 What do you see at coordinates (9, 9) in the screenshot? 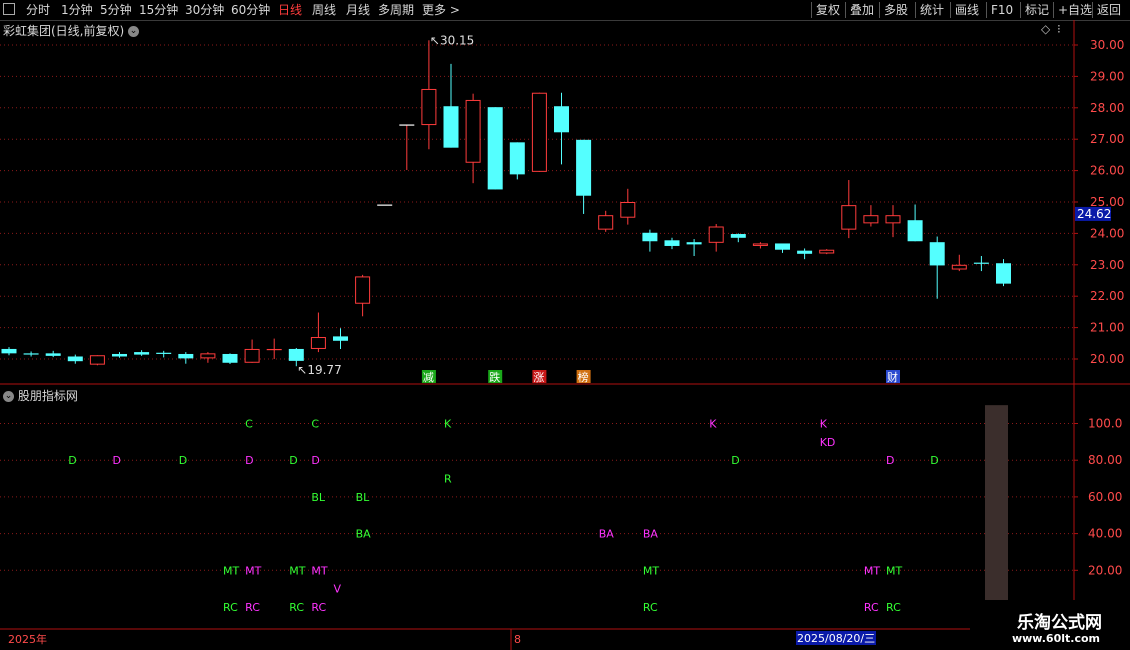
I see `window-menu-icon` at bounding box center [9, 9].